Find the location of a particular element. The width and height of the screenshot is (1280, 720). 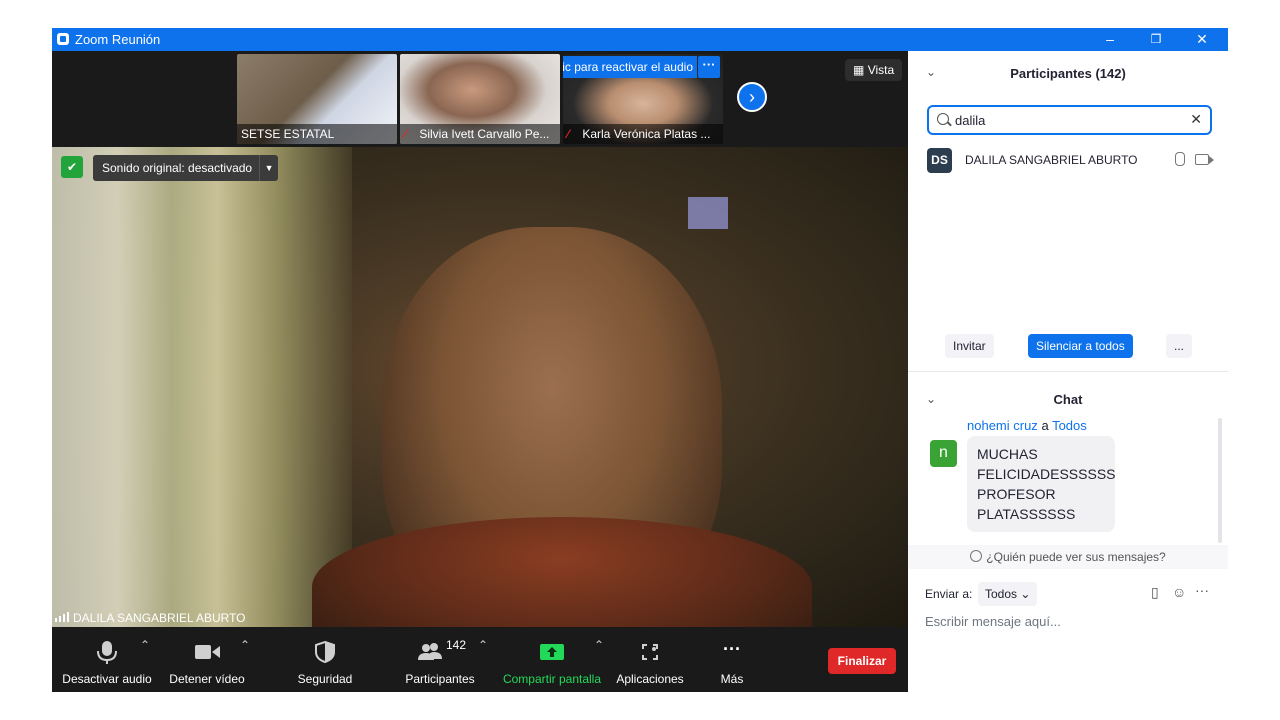

chevron-down-icon: ▼ is located at coordinates (268, 168).